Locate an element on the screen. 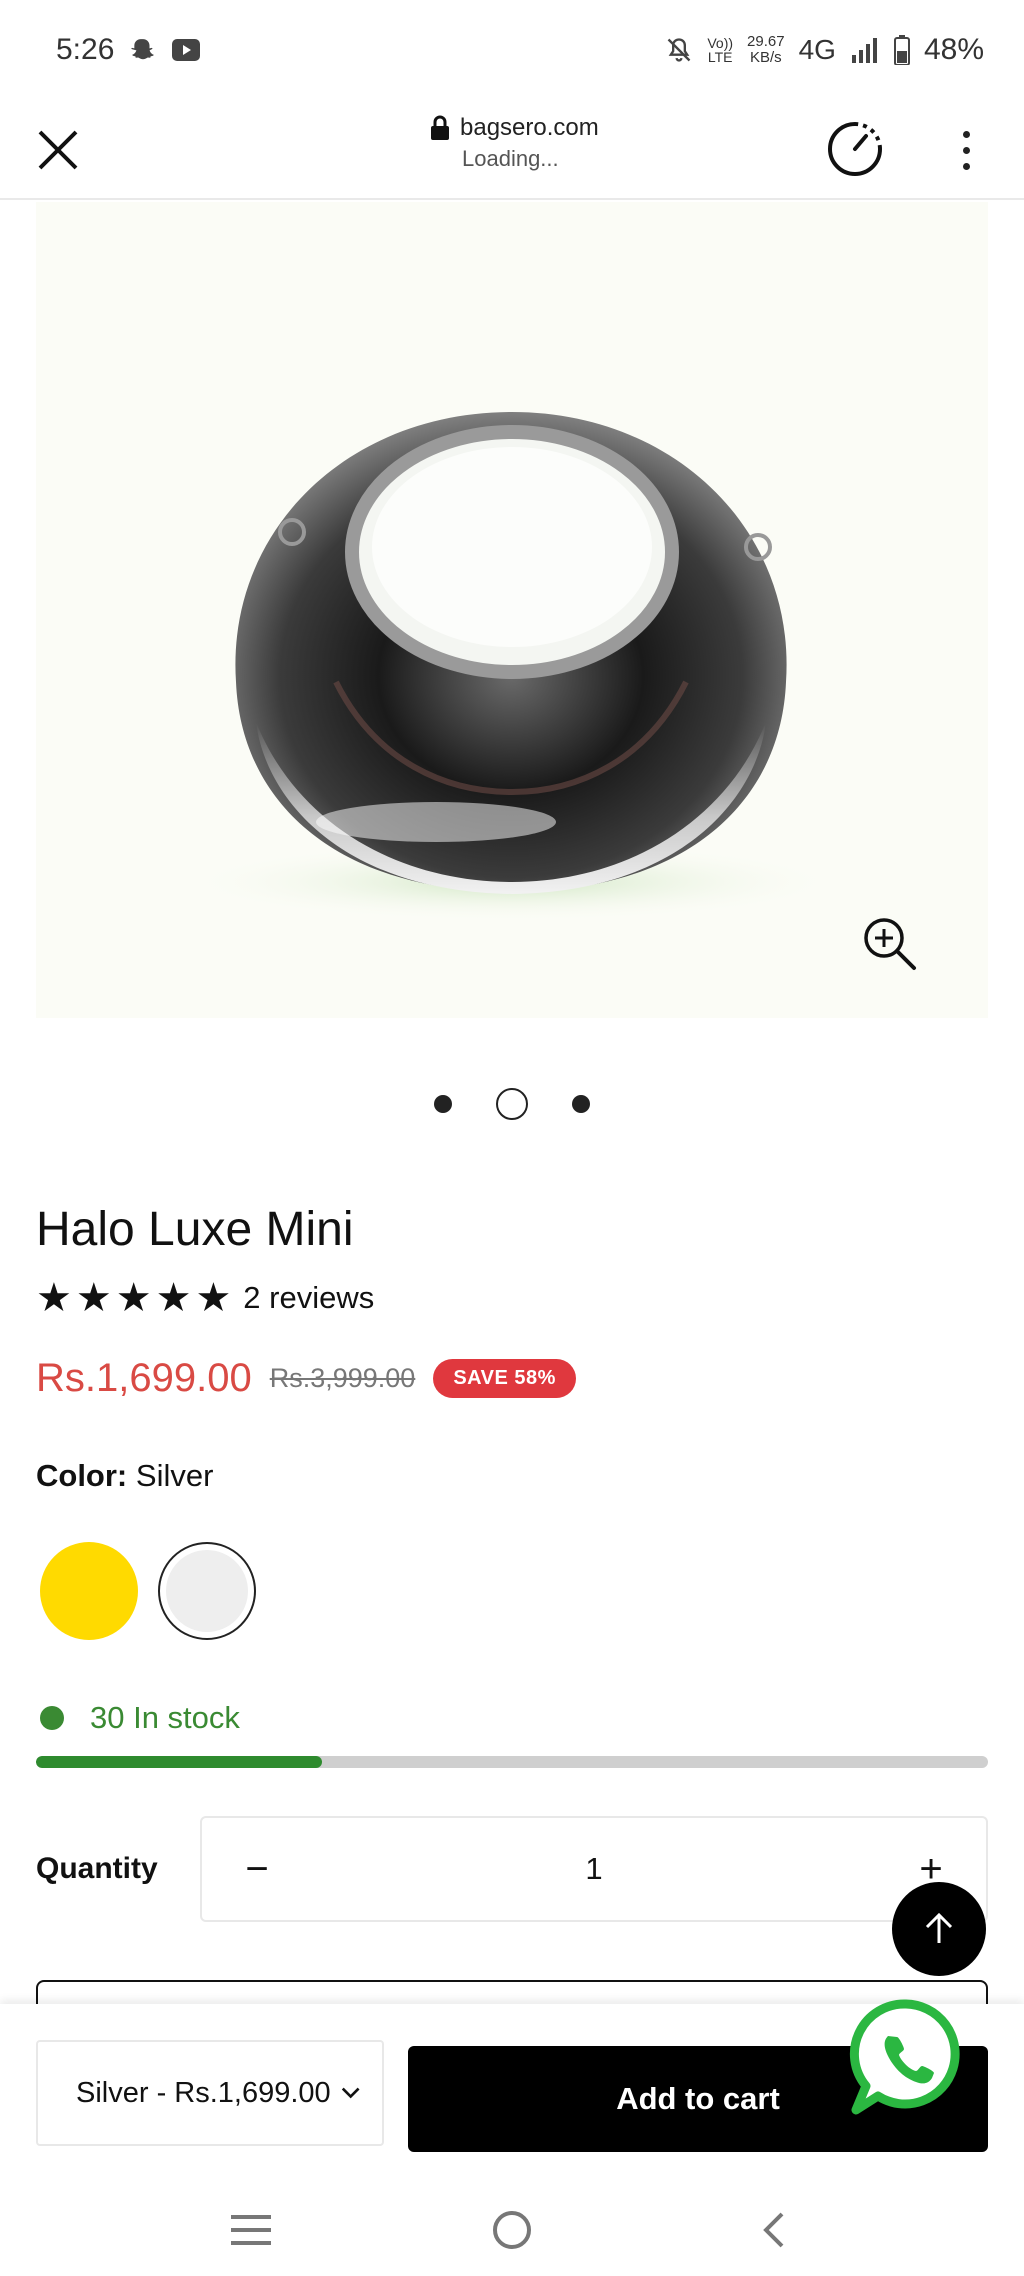 This screenshot has height=2276, width=1024. compare-price: Rs.3,999.00 is located at coordinates (342, 1378).